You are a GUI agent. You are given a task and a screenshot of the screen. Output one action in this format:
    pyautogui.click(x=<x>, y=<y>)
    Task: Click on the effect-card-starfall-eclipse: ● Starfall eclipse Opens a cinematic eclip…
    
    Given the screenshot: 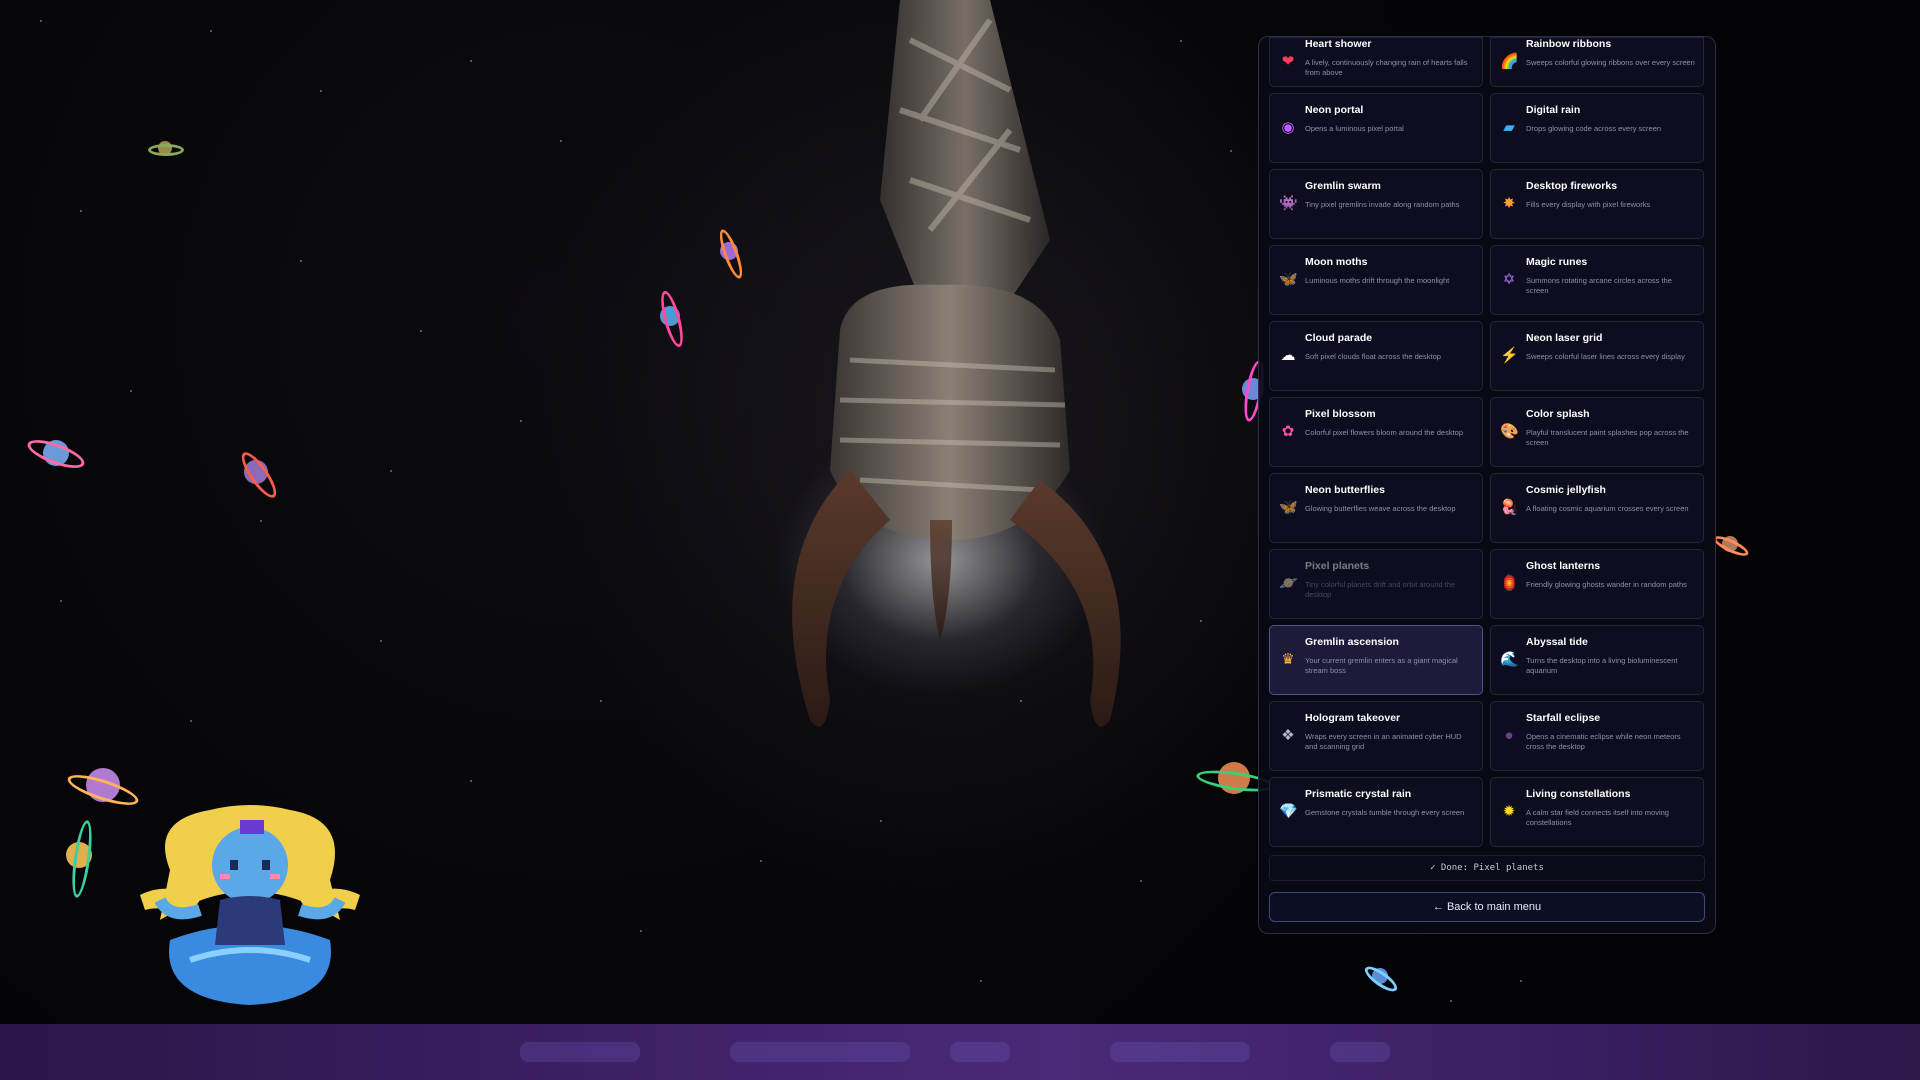 What is the action you would take?
    pyautogui.click(x=1597, y=736)
    